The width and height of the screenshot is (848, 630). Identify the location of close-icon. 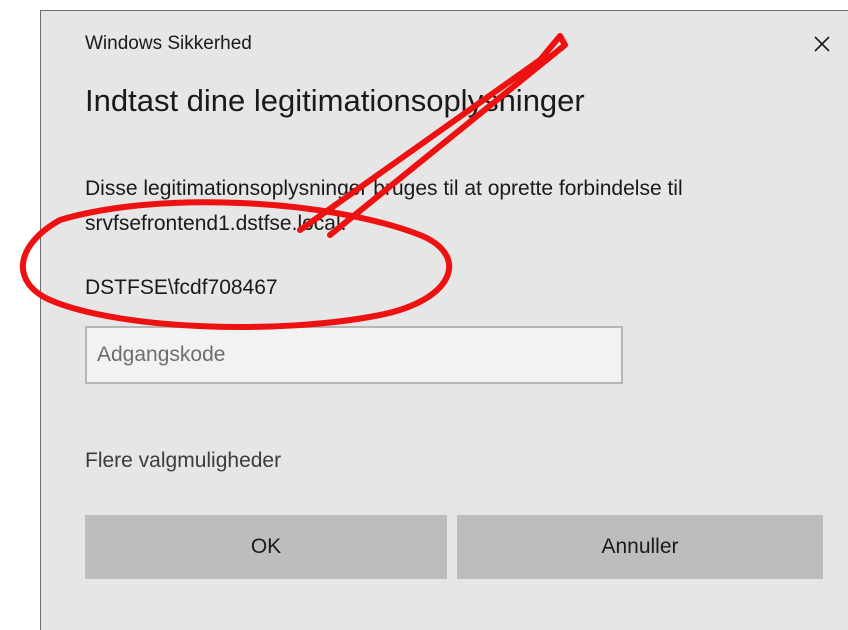
(822, 44).